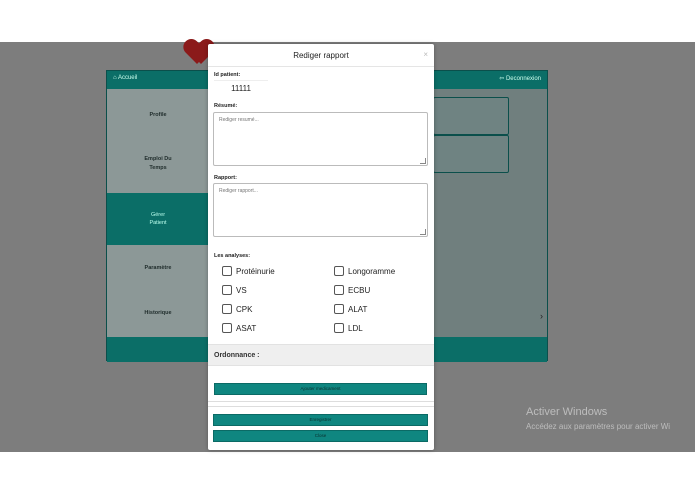 Image resolution: width=695 pixels, height=494 pixels. Describe the element at coordinates (321, 55) in the screenshot. I see `modal-title: Rediger rapport` at that location.